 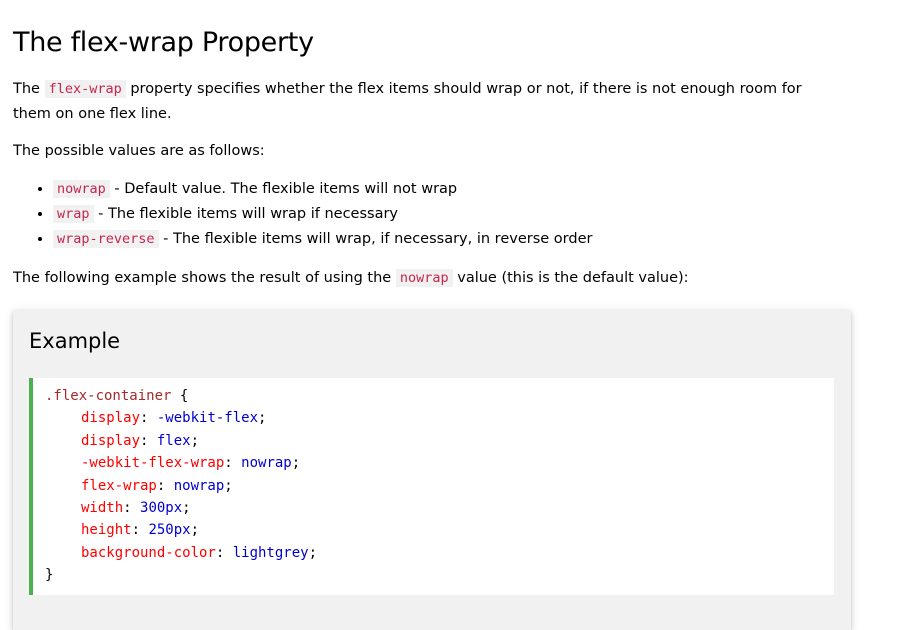 What do you see at coordinates (424, 278) in the screenshot?
I see `inline-code-nowrap: nowrap` at bounding box center [424, 278].